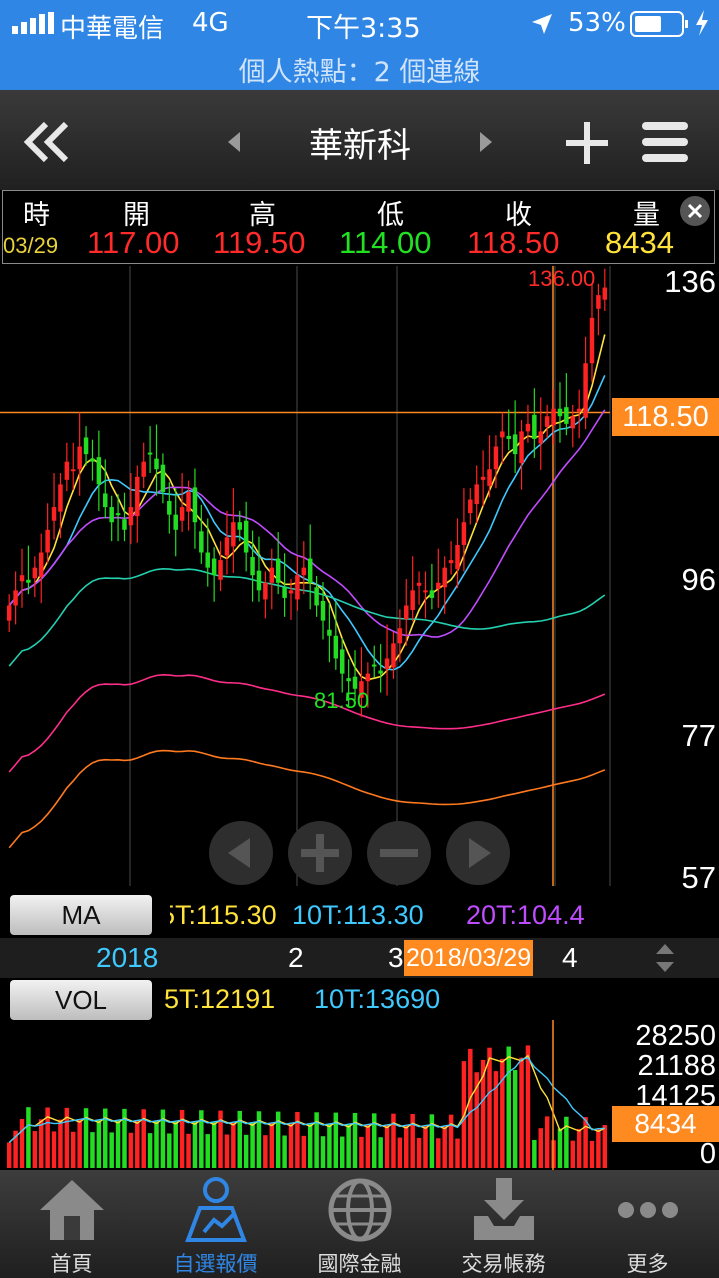 This screenshot has height=1278, width=719. What do you see at coordinates (215, 1224) in the screenshot?
I see `tab-watchlist: 自選報價` at bounding box center [215, 1224].